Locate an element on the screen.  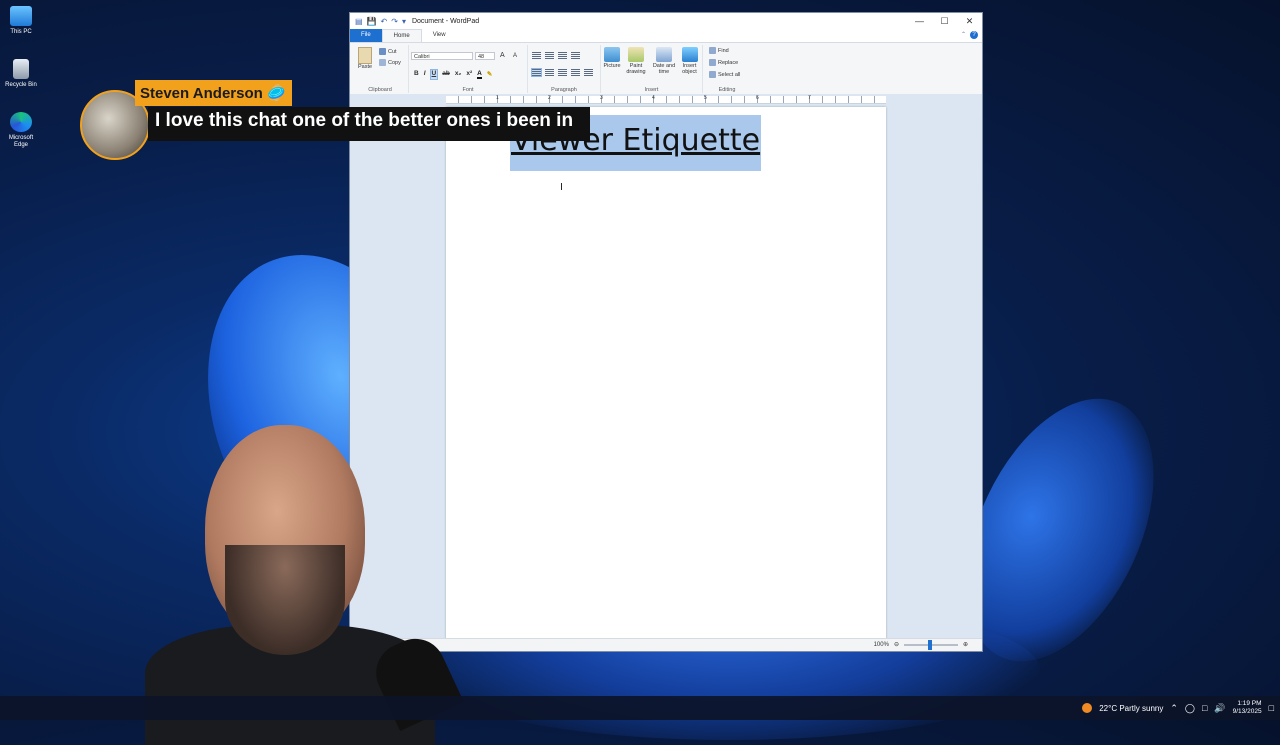
line-spacing-icon is located at coordinates (575, 55).